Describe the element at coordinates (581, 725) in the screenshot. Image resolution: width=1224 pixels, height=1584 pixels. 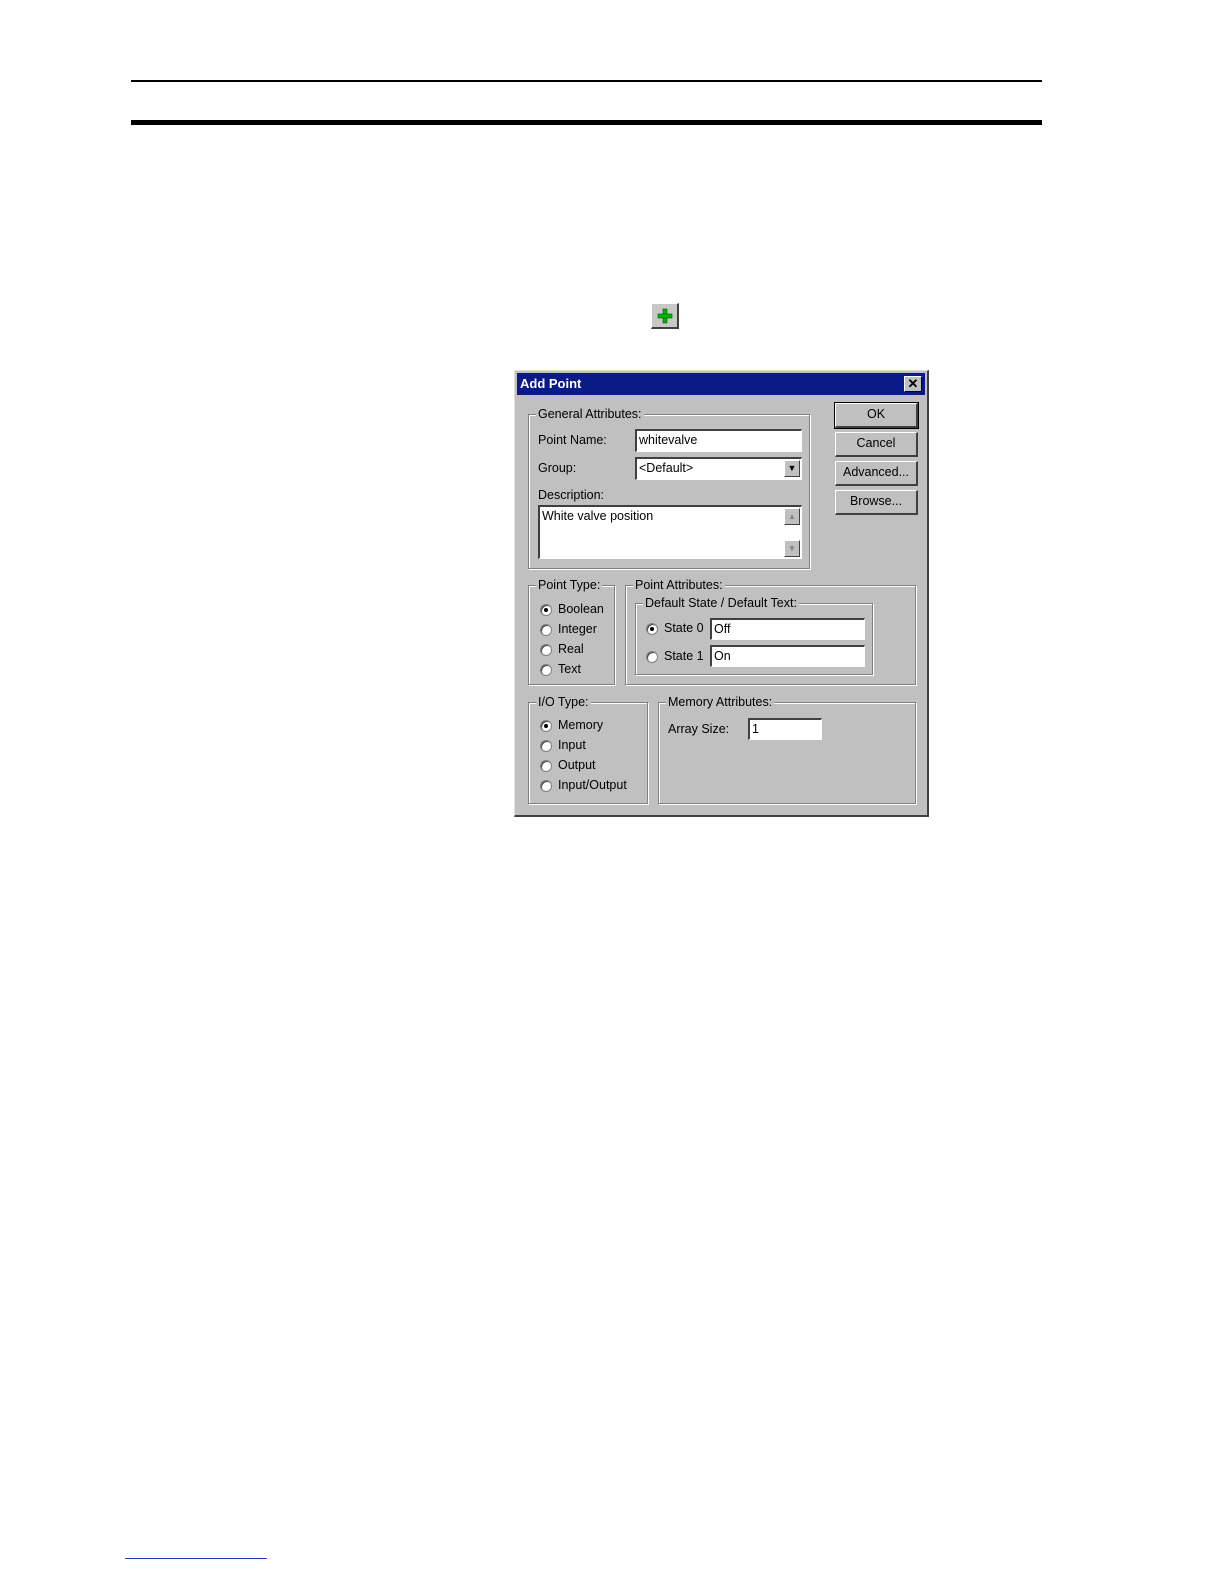
I see `io-type-memory-label: Memory` at that location.